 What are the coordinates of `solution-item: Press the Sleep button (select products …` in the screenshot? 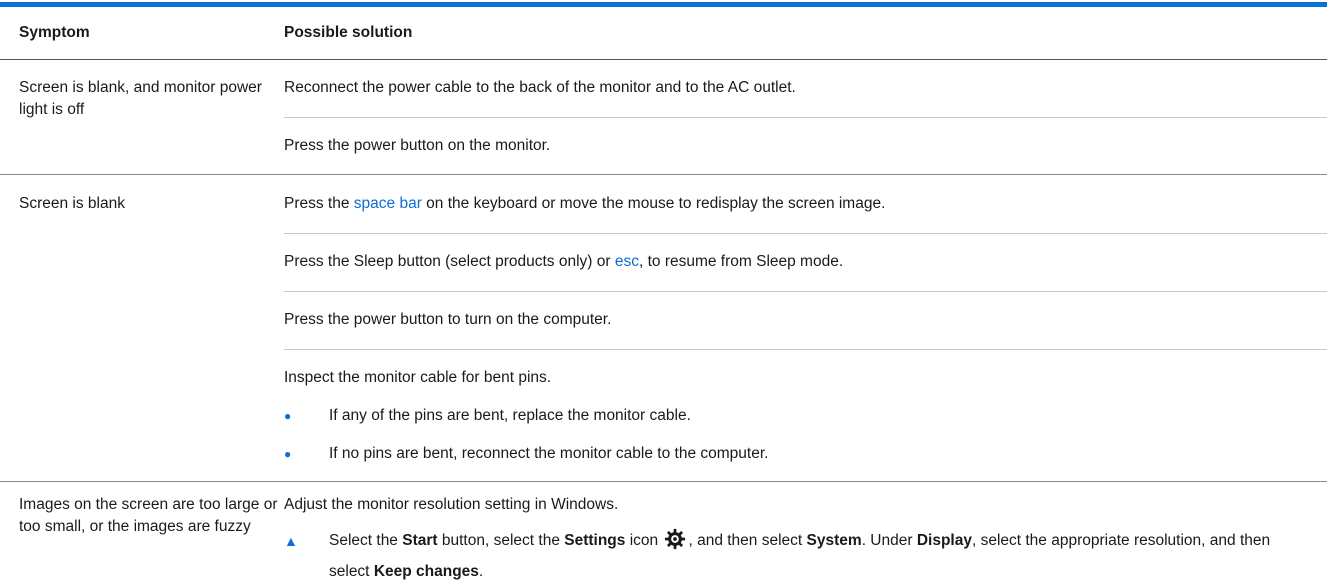 It's located at (805, 263).